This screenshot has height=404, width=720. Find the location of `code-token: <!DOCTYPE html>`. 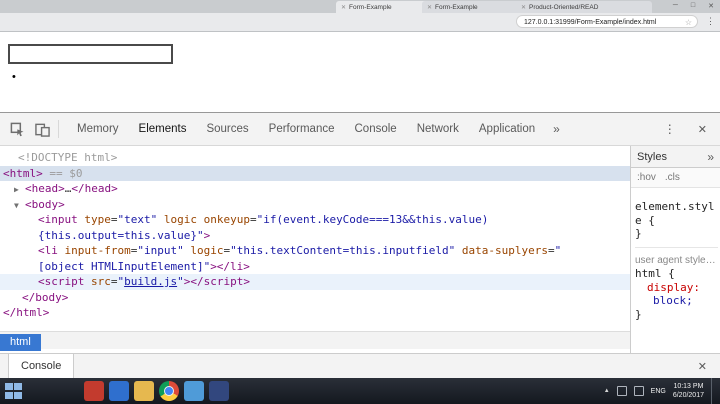

code-token: <!DOCTYPE html> is located at coordinates (68, 157).